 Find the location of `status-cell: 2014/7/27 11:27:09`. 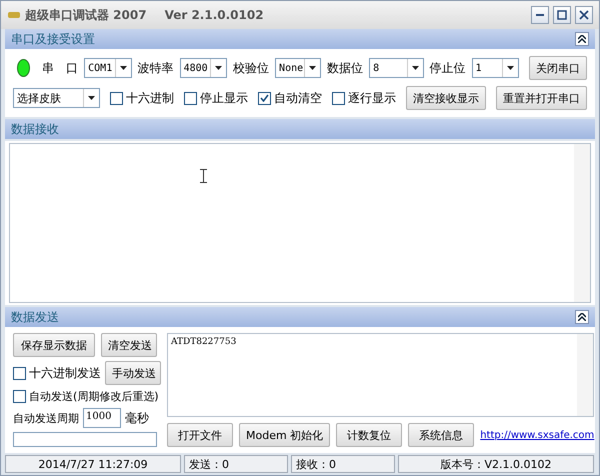

status-cell: 2014/7/27 11:27:09 is located at coordinates (93, 464).